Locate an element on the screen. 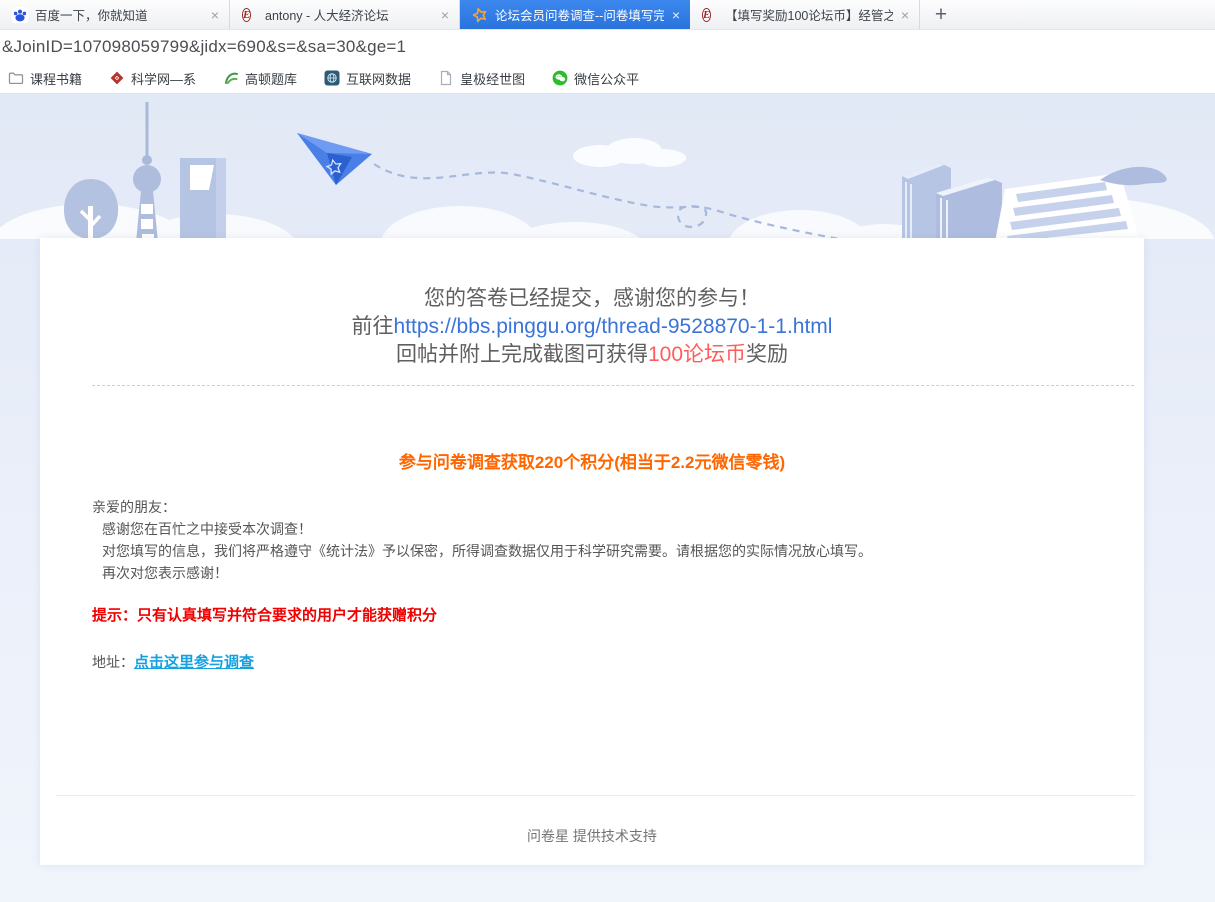  address-label: 地址： is located at coordinates (113, 662).